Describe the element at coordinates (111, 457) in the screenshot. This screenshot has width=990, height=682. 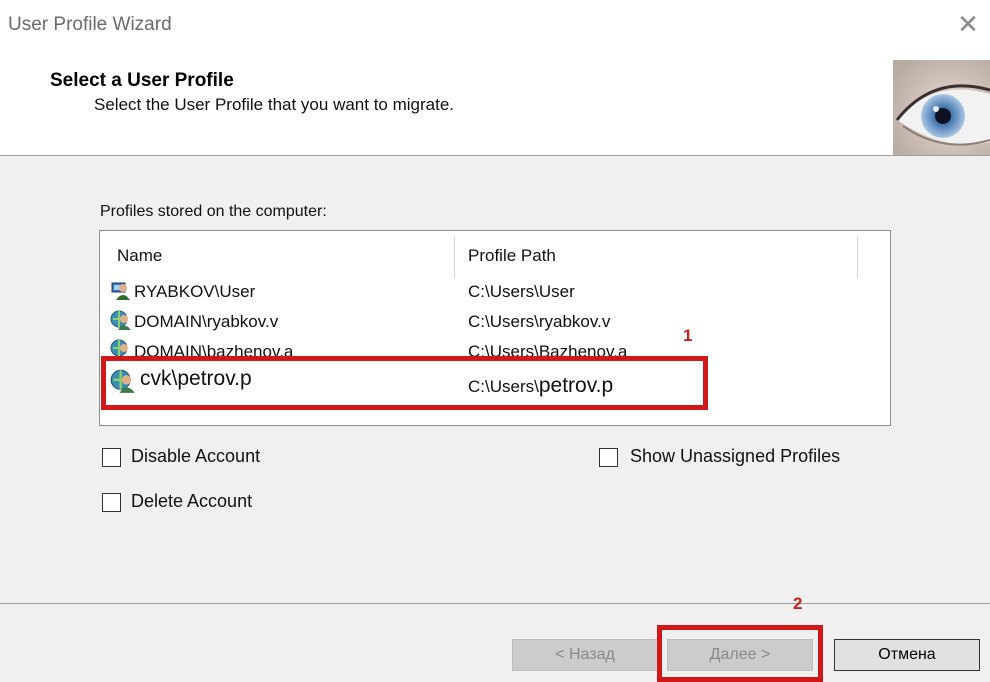
I see `disable-account-checkbox` at that location.